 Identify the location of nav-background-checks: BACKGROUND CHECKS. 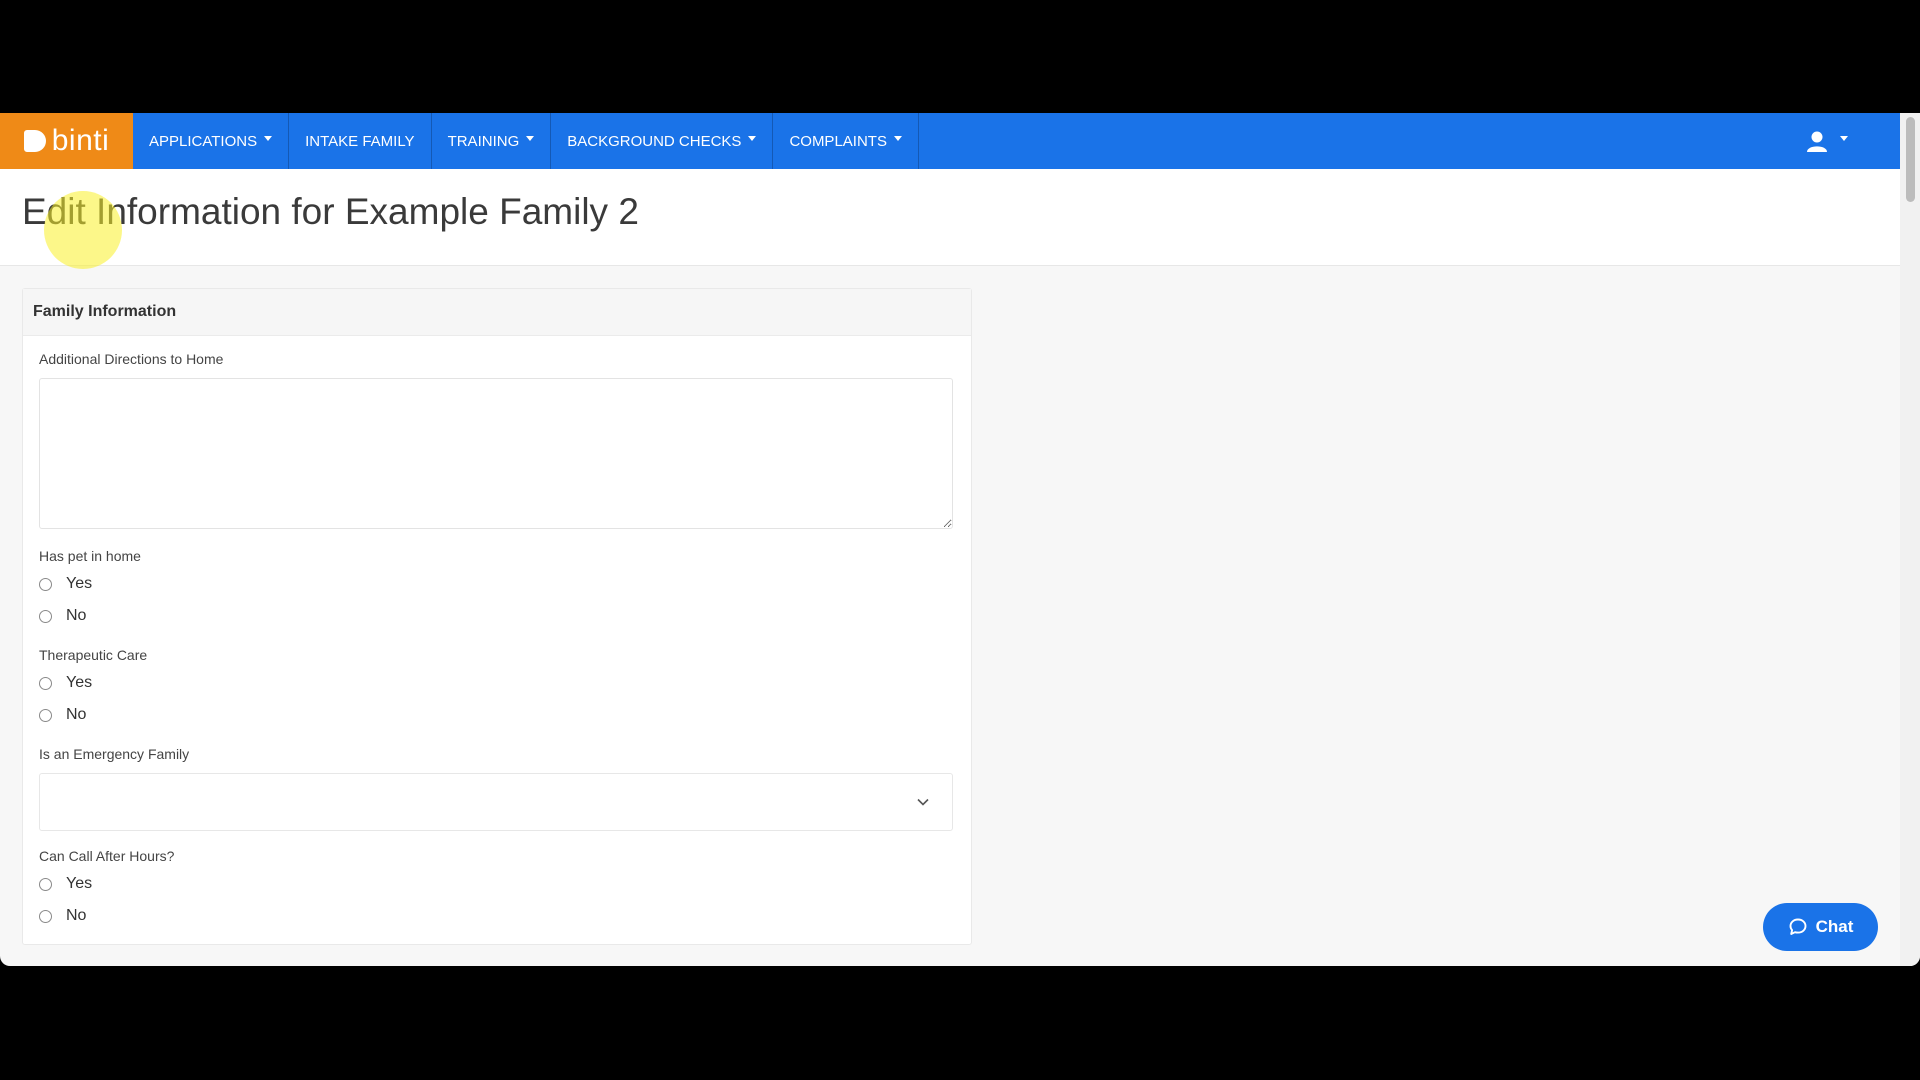
(662, 141).